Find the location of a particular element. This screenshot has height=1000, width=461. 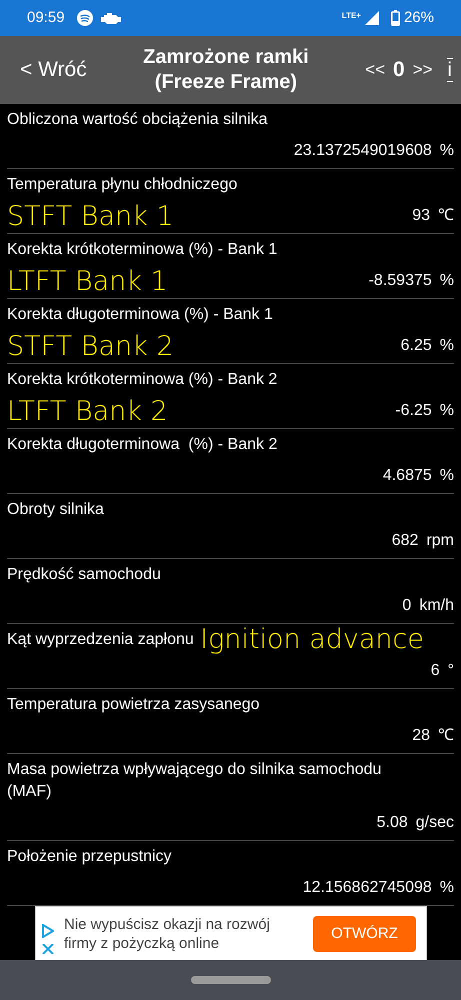

next-frame-button: >> is located at coordinates (422, 70).